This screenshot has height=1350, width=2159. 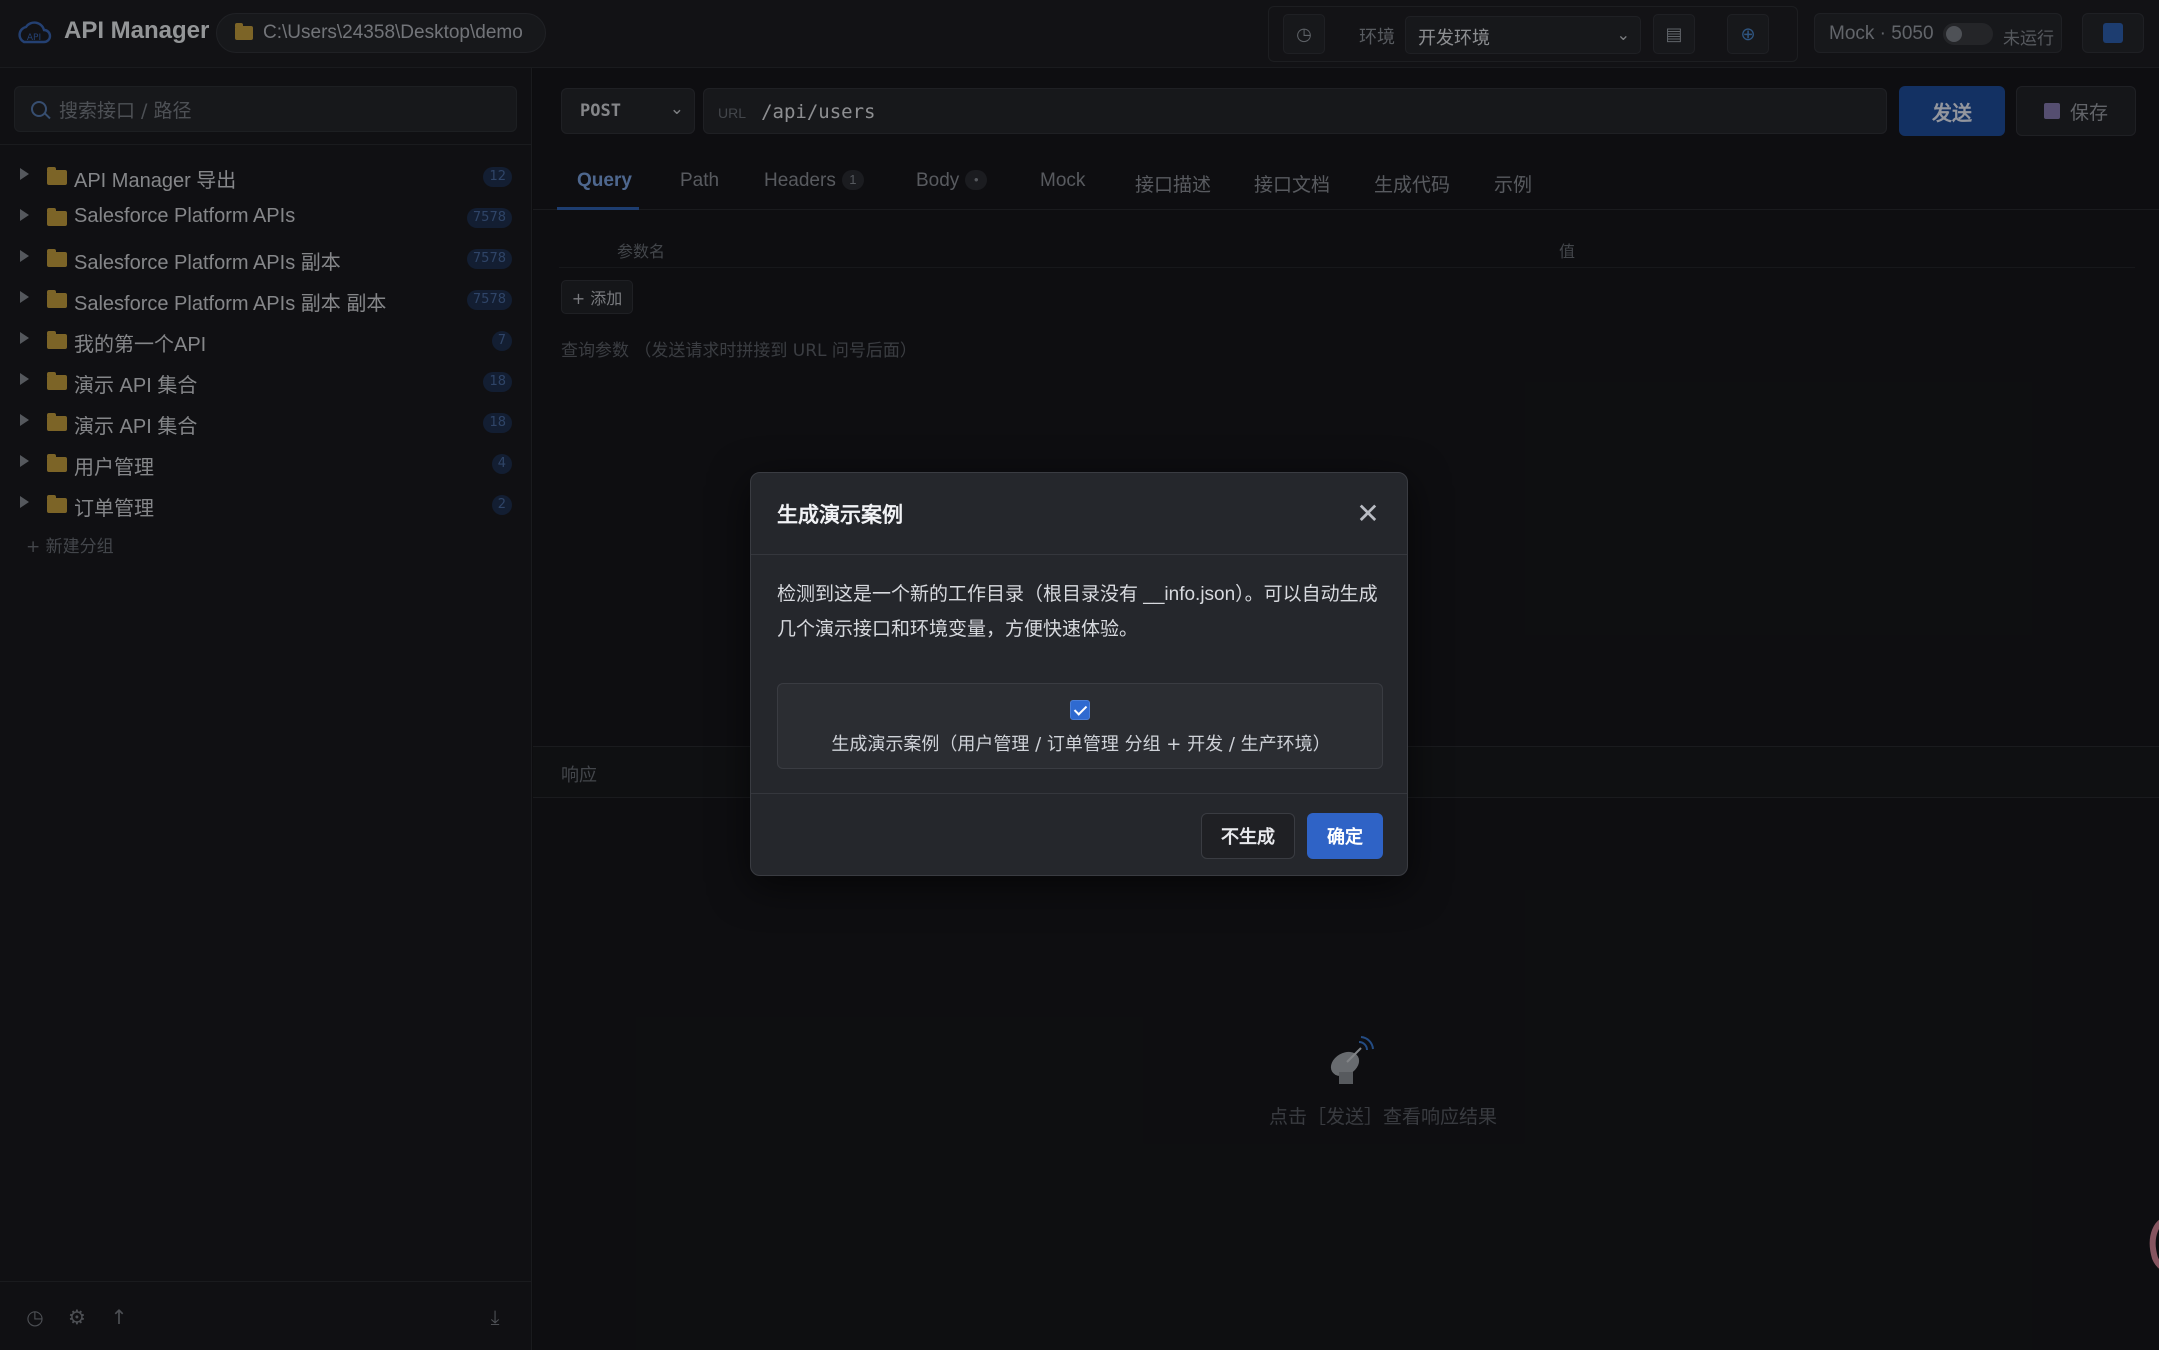 What do you see at coordinates (1368, 514) in the screenshot?
I see `close-icon: ✕` at bounding box center [1368, 514].